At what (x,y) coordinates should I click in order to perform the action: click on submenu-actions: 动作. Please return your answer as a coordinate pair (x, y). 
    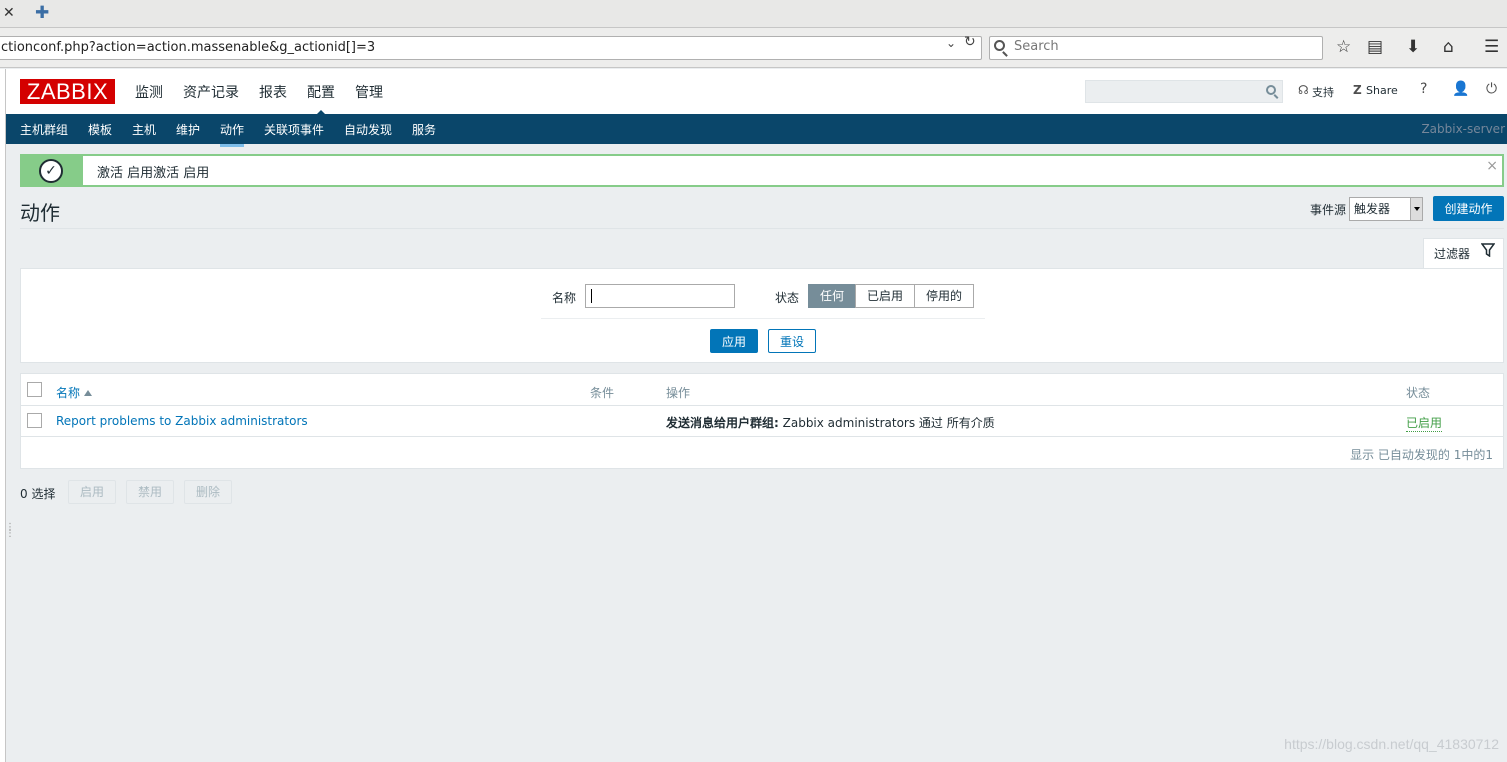
    Looking at the image, I should click on (232, 134).